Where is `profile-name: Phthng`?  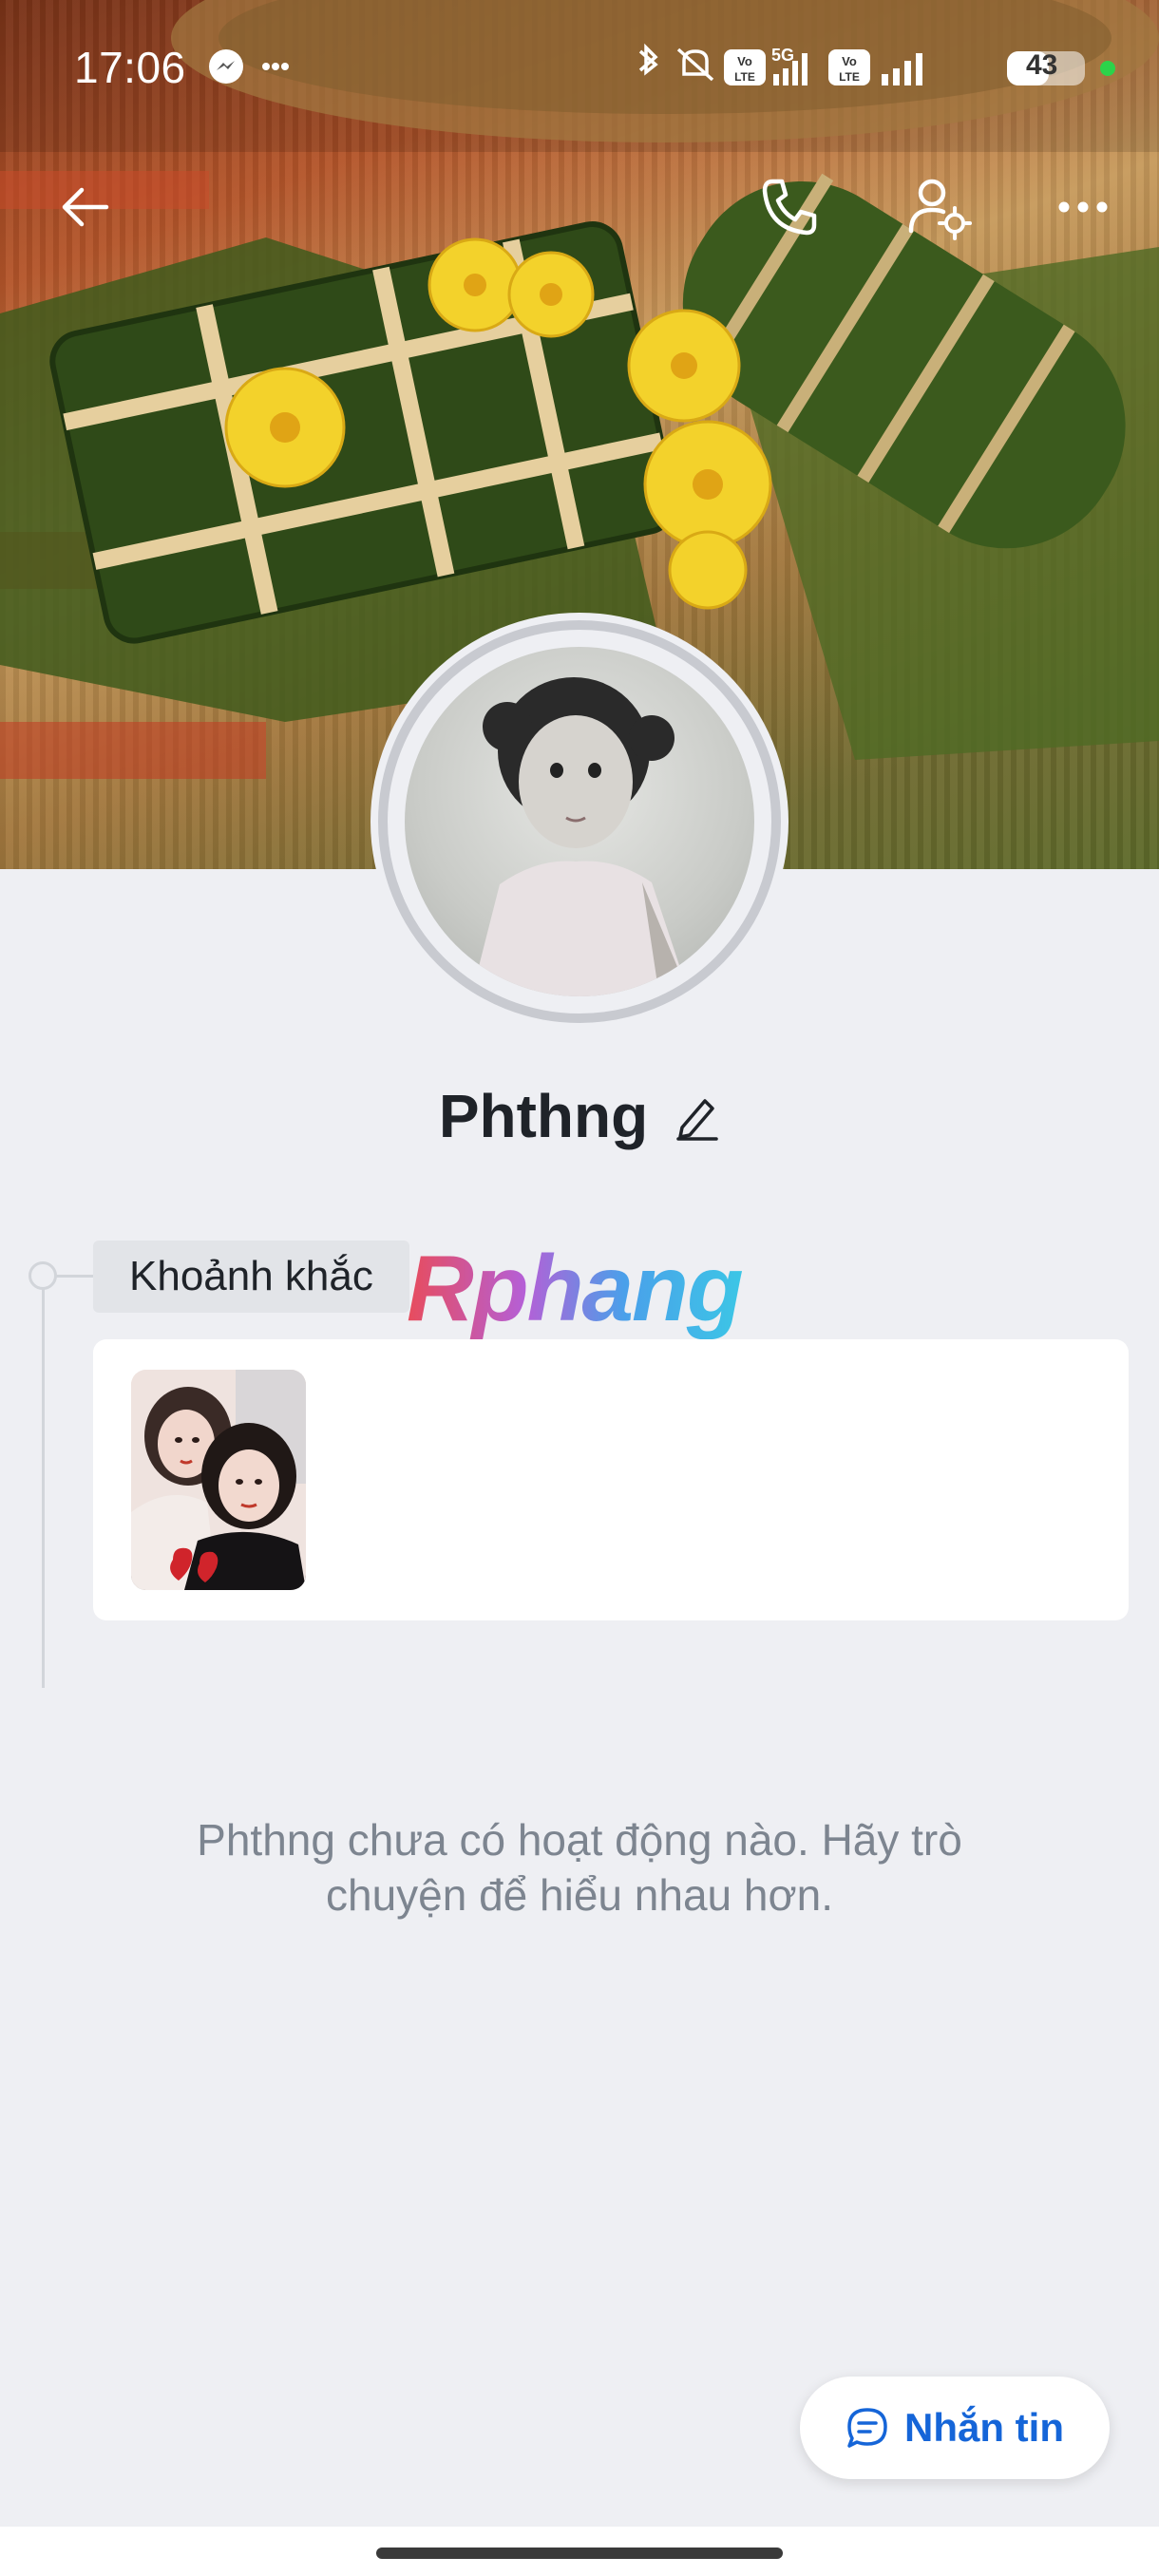 profile-name: Phthng is located at coordinates (543, 1116).